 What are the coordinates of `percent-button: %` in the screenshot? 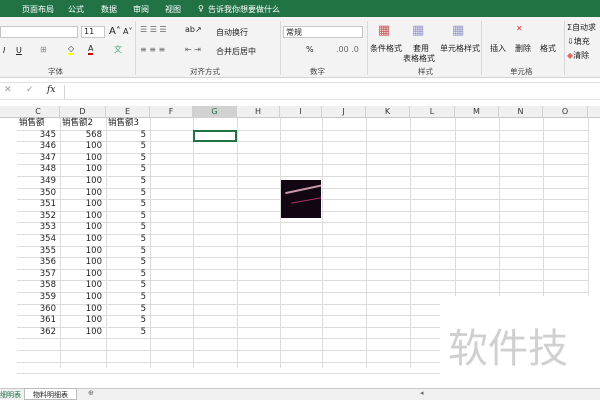 It's located at (310, 49).